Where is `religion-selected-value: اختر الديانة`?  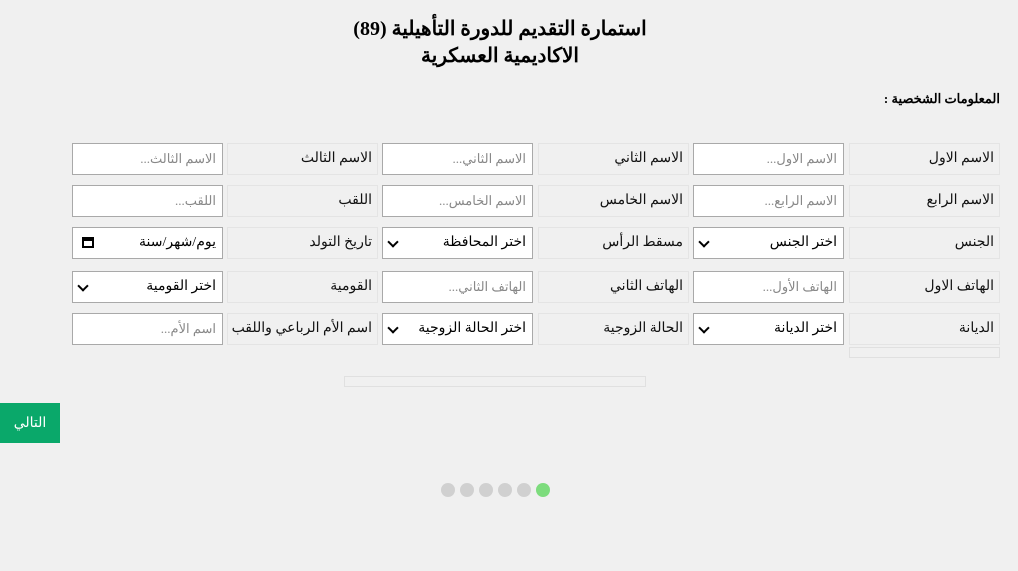
religion-selected-value: اختر الديانة is located at coordinates (805, 328).